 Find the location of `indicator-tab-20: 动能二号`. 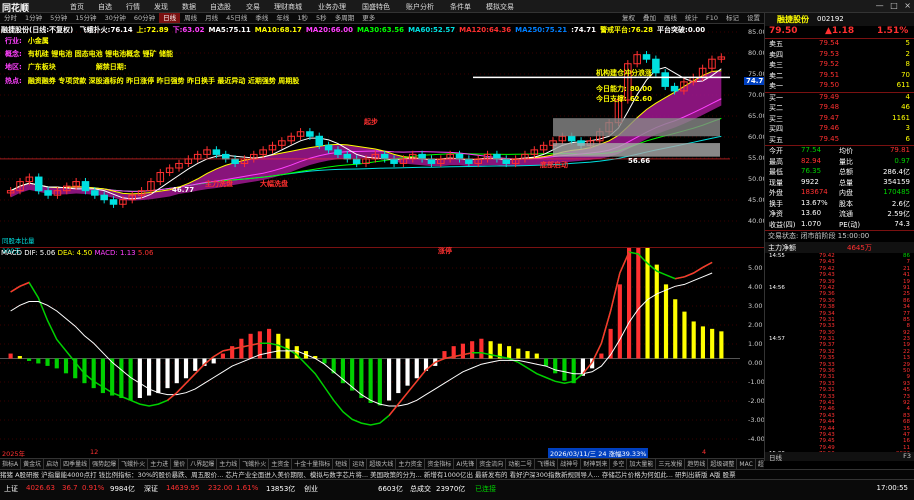

indicator-tab-20: 动能二号 is located at coordinates (521, 464).